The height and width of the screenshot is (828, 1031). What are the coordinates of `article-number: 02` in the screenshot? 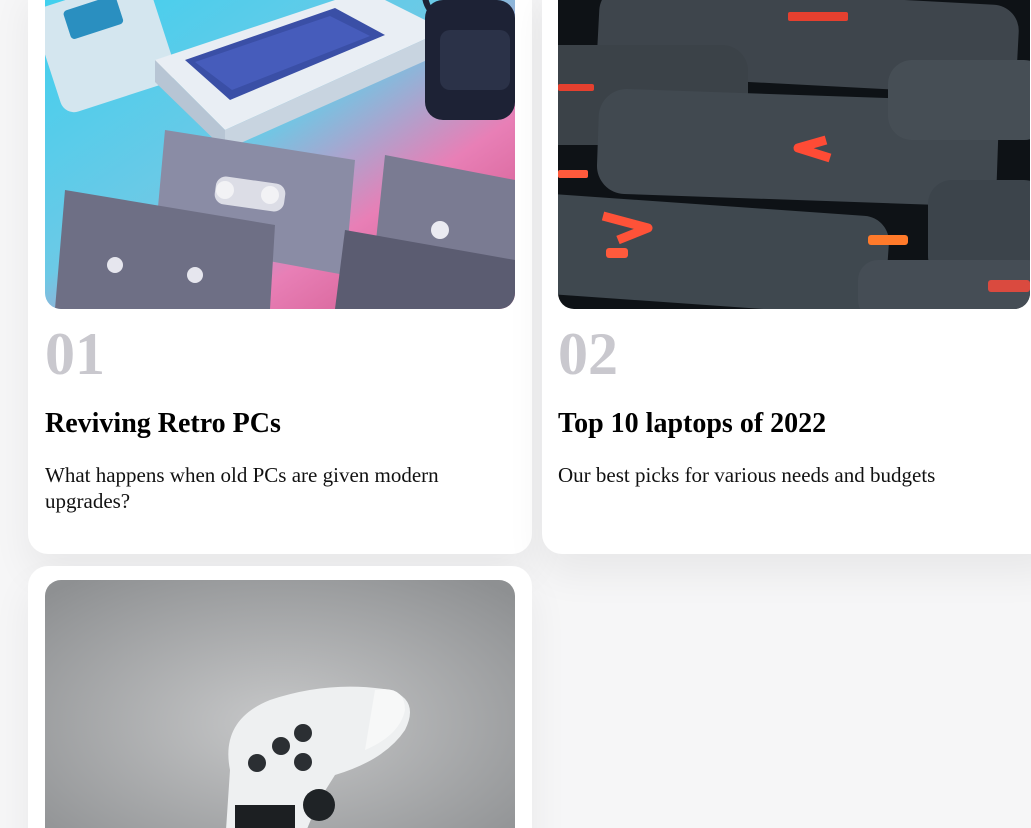 It's located at (588, 354).